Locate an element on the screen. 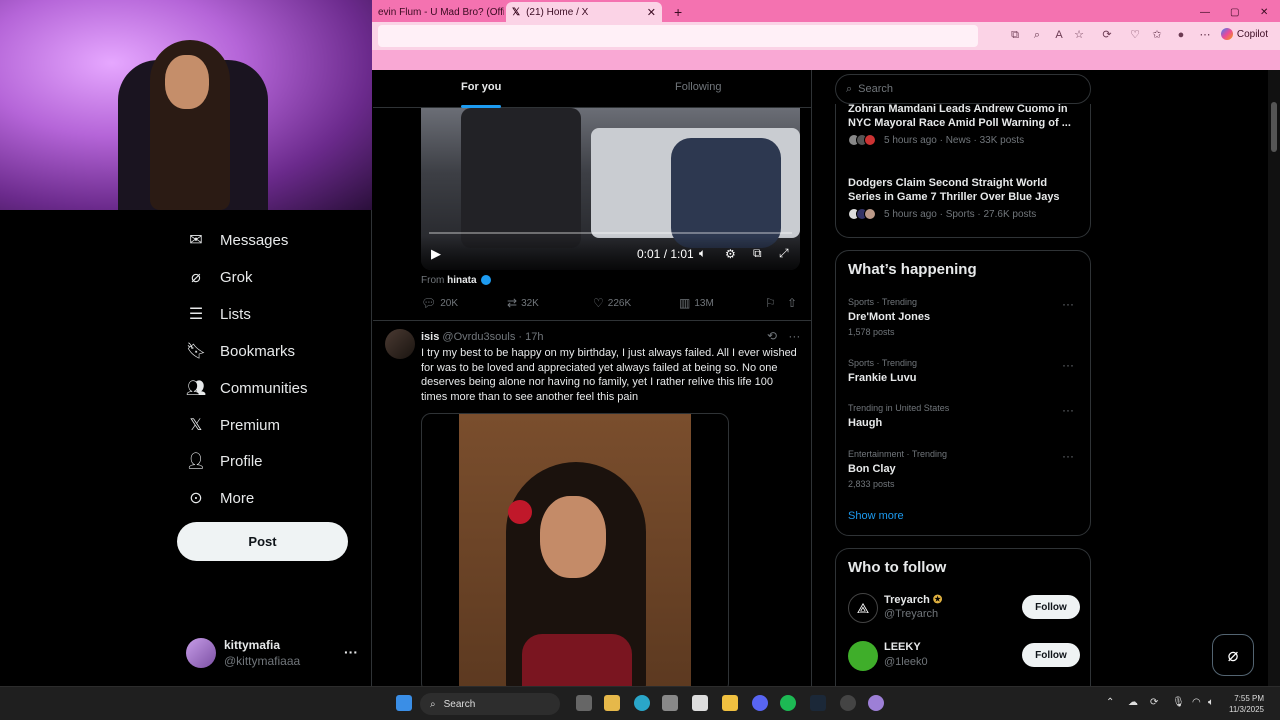  play-icon: ▶ is located at coordinates (436, 254).